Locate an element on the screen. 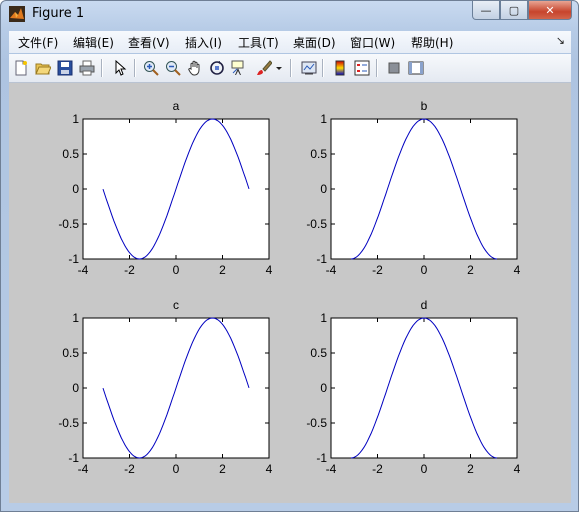 The width and height of the screenshot is (579, 512). window-title: Figure 1 is located at coordinates (58, 13).